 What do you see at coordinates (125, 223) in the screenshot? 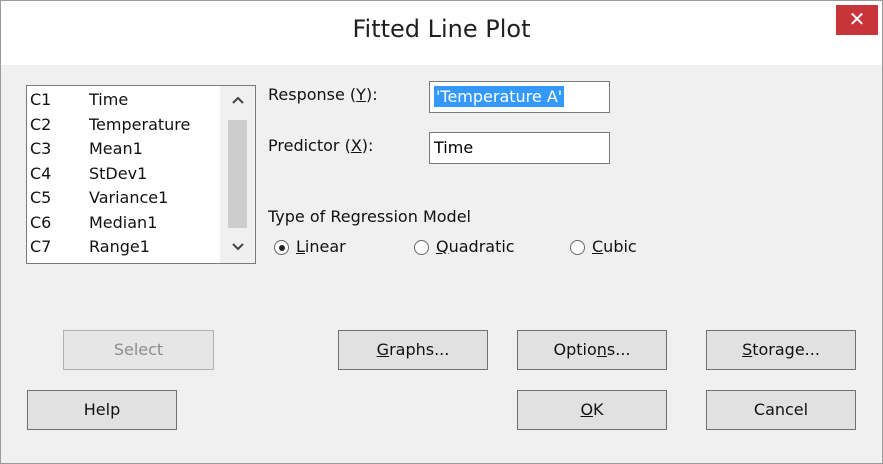
I see `list-item: C6 Median1` at bounding box center [125, 223].